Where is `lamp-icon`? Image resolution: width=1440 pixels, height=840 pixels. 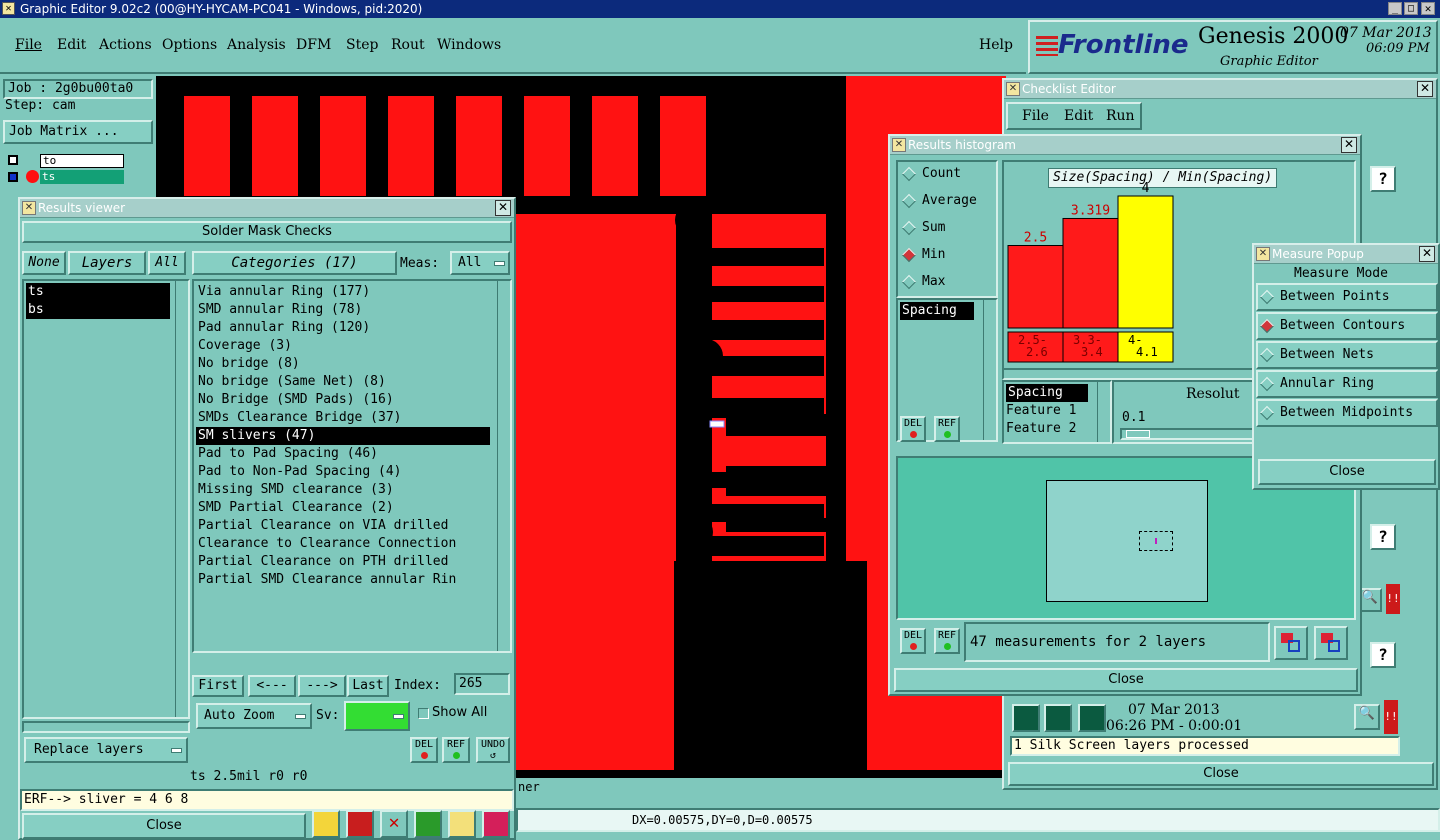
lamp-icon is located at coordinates (326, 824).